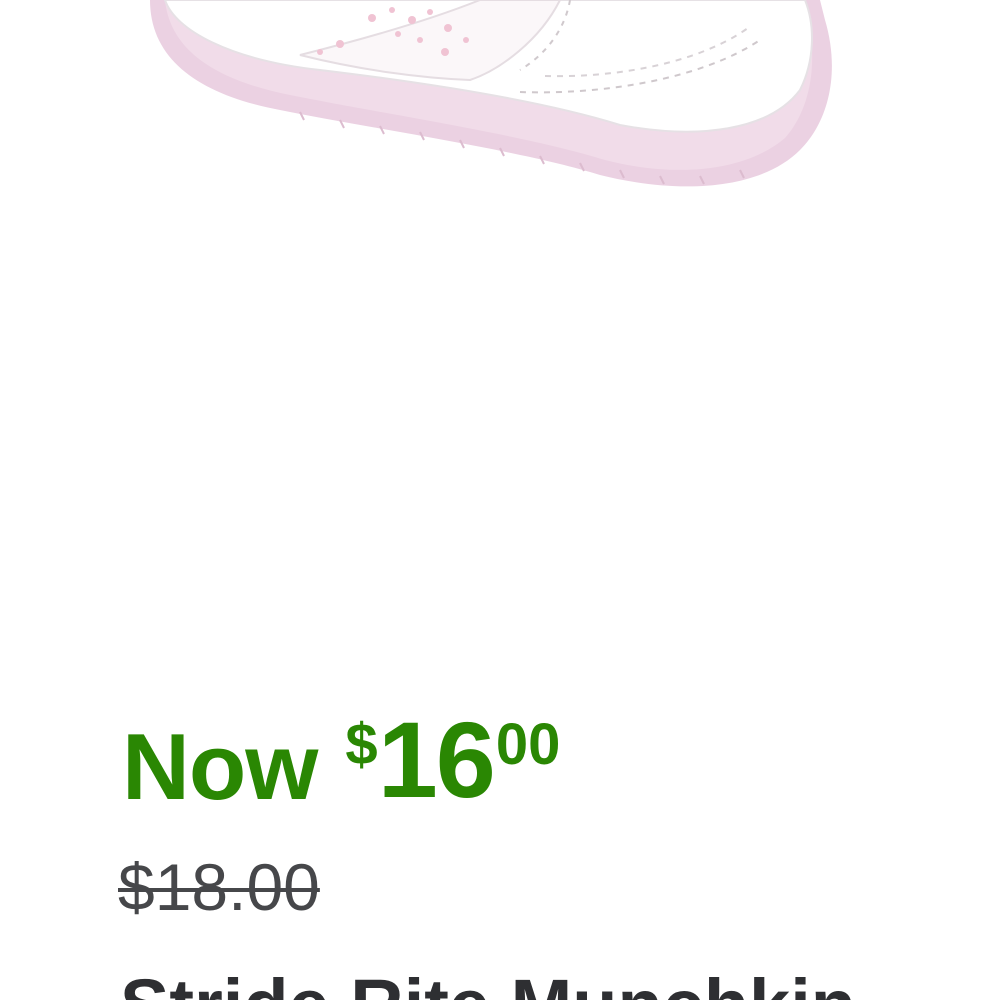 Image resolution: width=1000 pixels, height=1000 pixels. What do you see at coordinates (219, 887) in the screenshot?
I see `original-price: $18.00` at bounding box center [219, 887].